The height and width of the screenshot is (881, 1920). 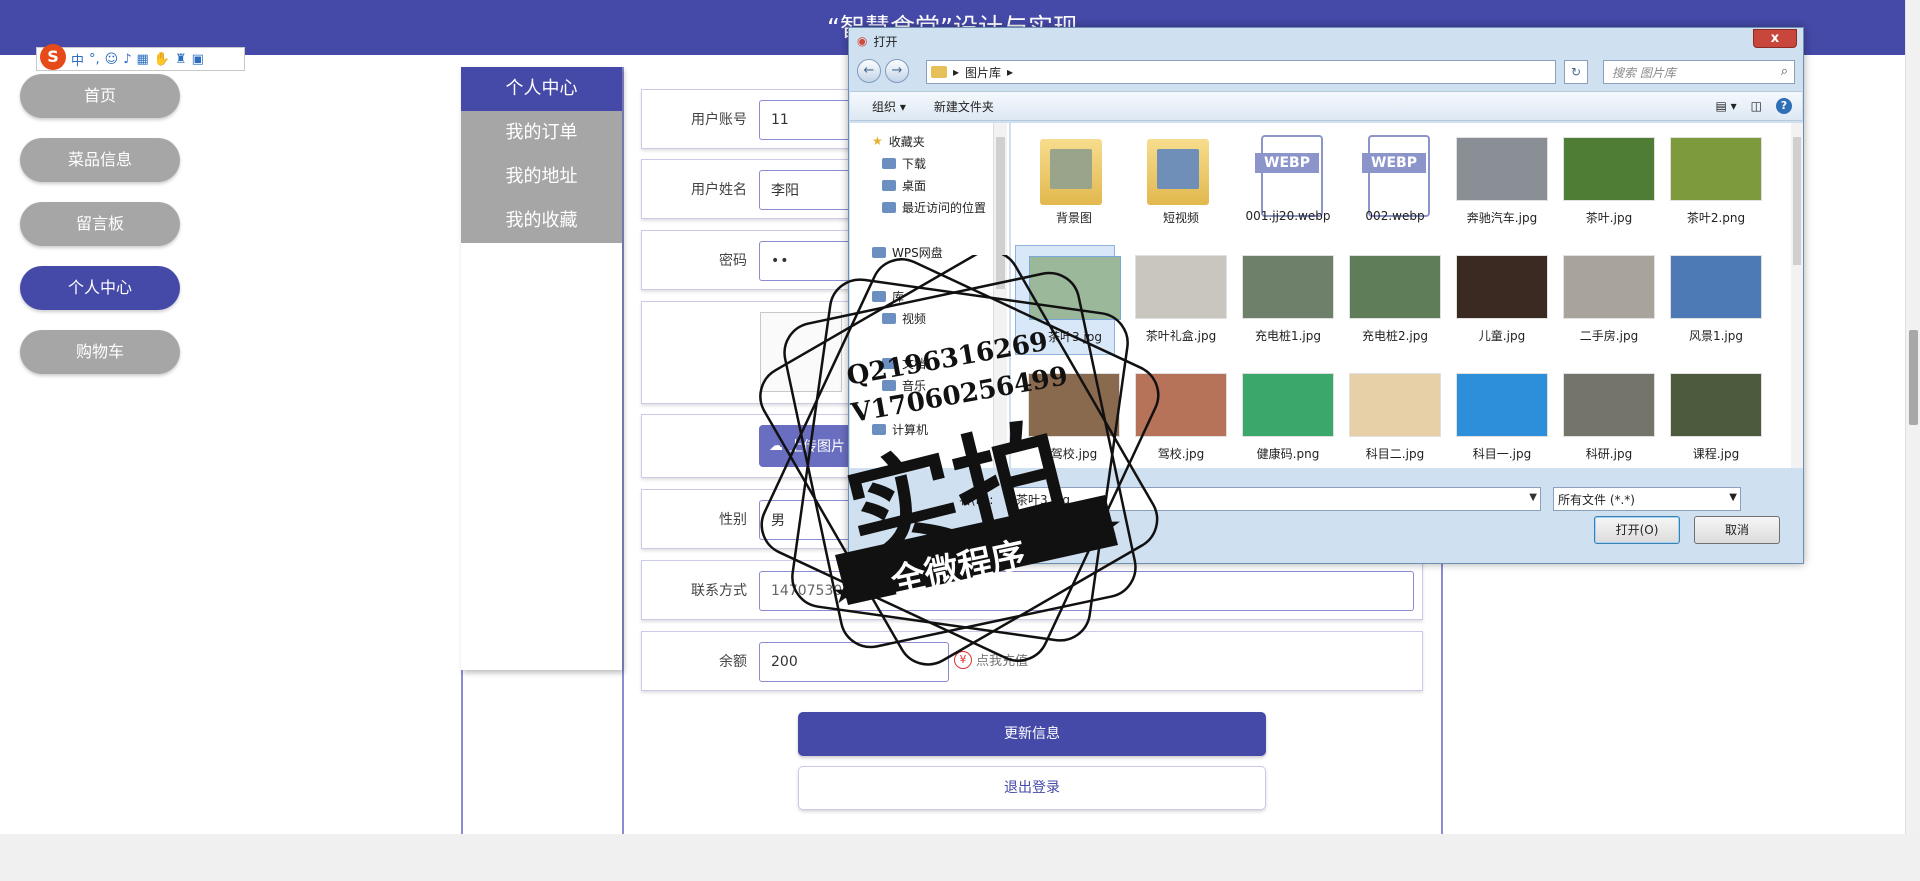 I want to click on submenu-favorites: 我的收藏, so click(x=541, y=221).